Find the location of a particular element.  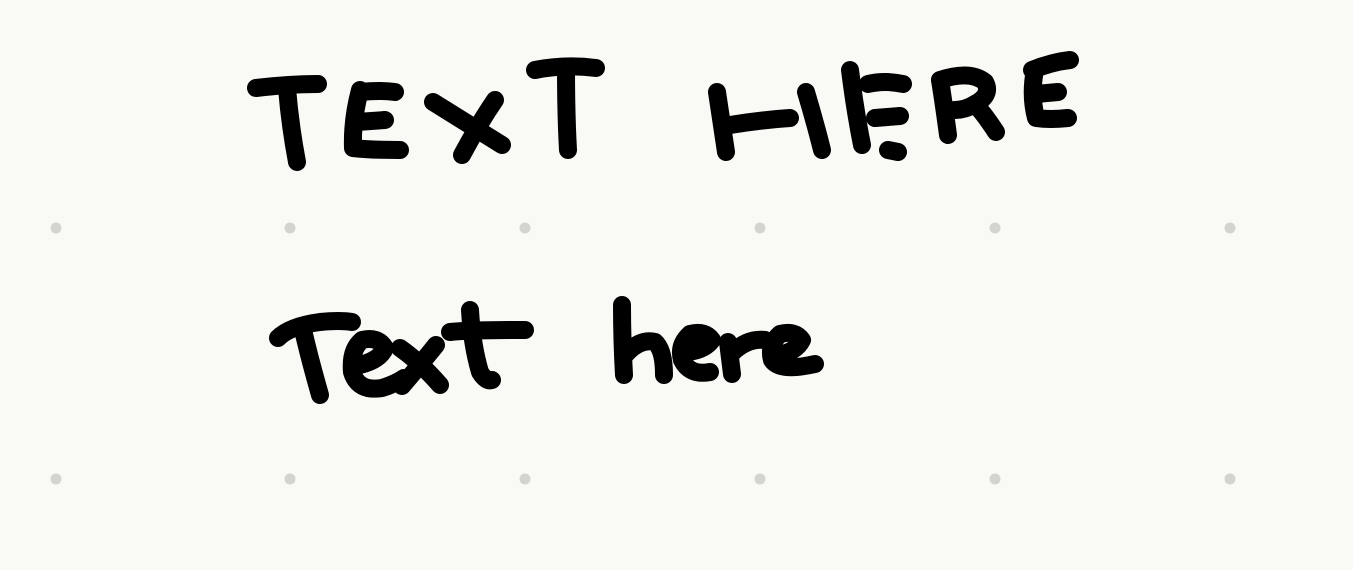

handwriting-line-uppercase is located at coordinates (663, 111).